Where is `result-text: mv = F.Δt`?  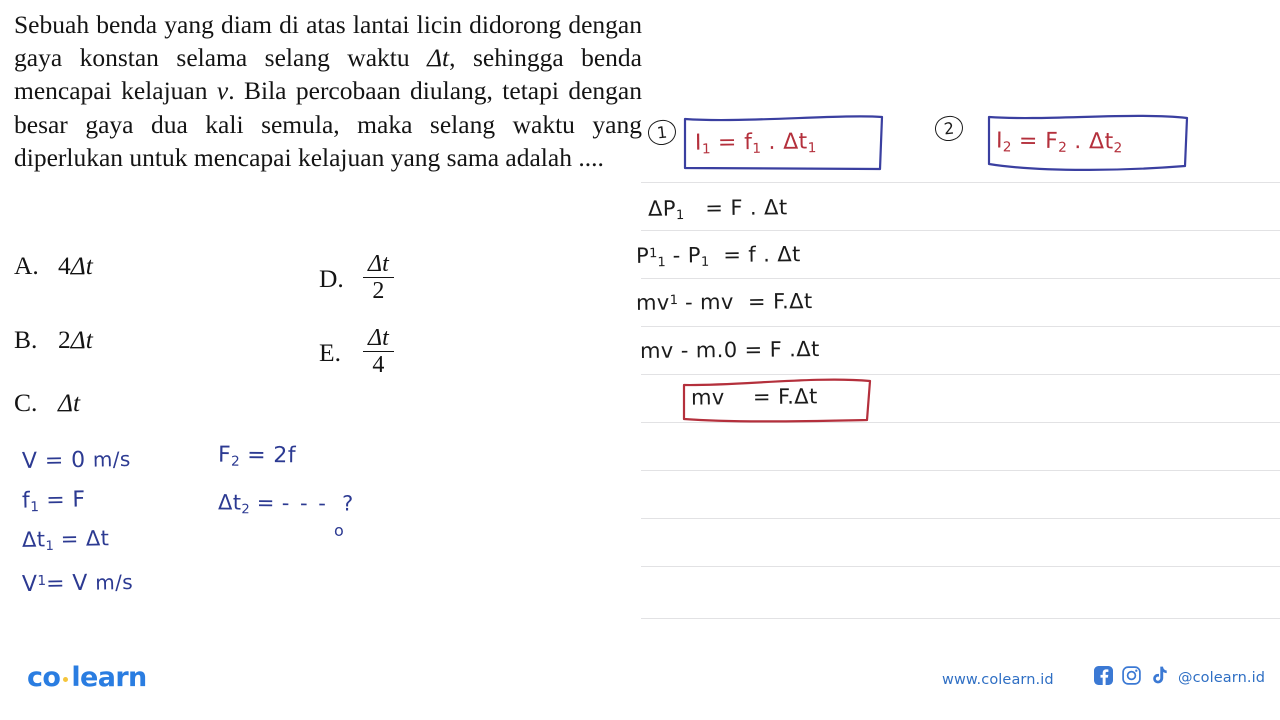 result-text: mv = F.Δt is located at coordinates (754, 397).